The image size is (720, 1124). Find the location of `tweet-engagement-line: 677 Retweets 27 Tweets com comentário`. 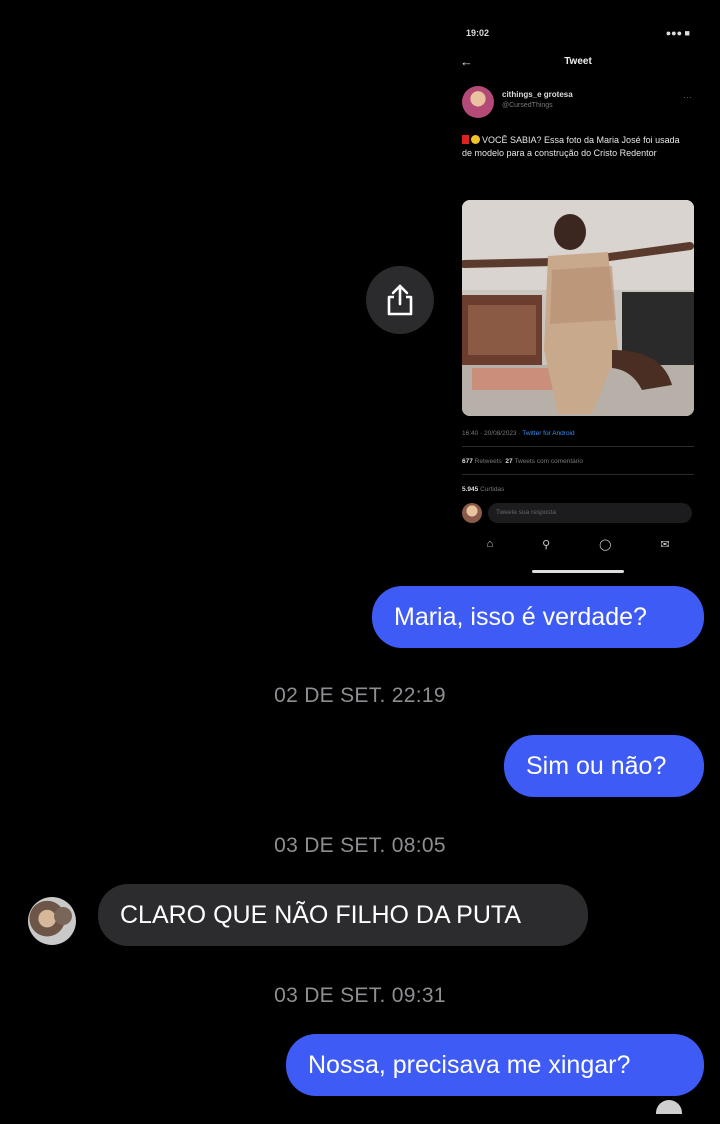

tweet-engagement-line: 677 Retweets 27 Tweets com comentário is located at coordinates (522, 461).